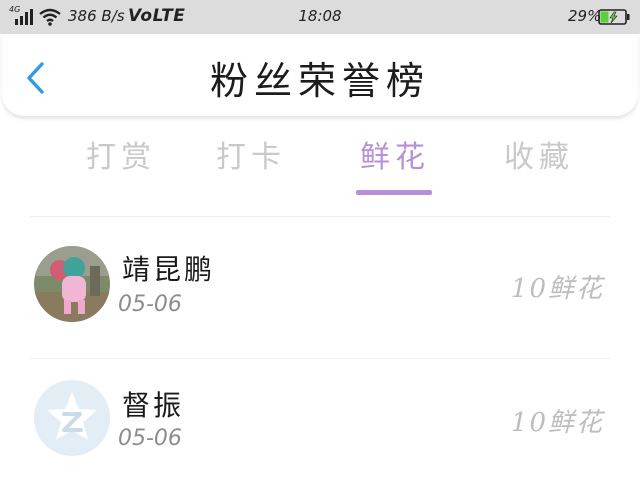 The image size is (640, 483). What do you see at coordinates (153, 405) in the screenshot?
I see `user-name: 督振` at bounding box center [153, 405].